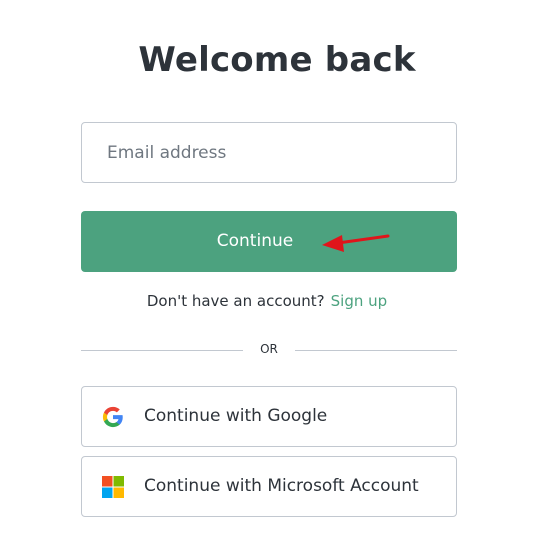  What do you see at coordinates (236, 416) in the screenshot?
I see `google-button-label: Continue with Google` at bounding box center [236, 416].